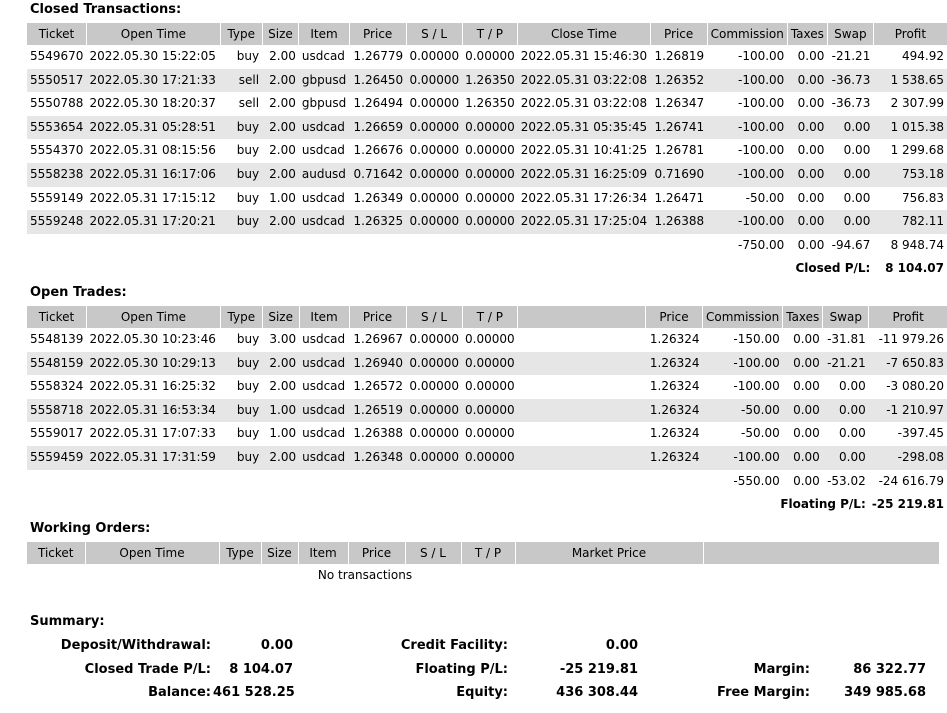 The image size is (947, 713). Describe the element at coordinates (621, 645) in the screenshot. I see `credit-facility-value: 0.00` at that location.